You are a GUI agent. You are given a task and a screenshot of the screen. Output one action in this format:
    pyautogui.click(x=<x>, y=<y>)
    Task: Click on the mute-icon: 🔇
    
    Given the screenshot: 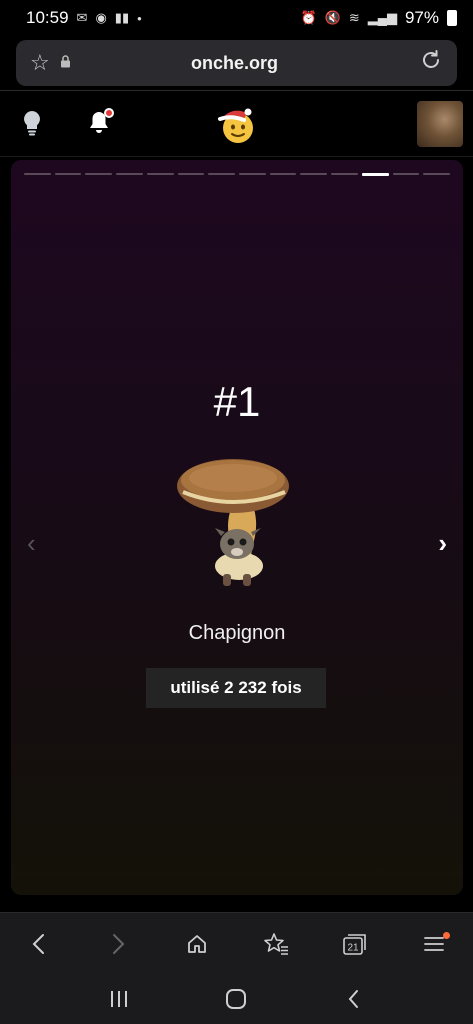 What is the action you would take?
    pyautogui.click(x=332, y=17)
    